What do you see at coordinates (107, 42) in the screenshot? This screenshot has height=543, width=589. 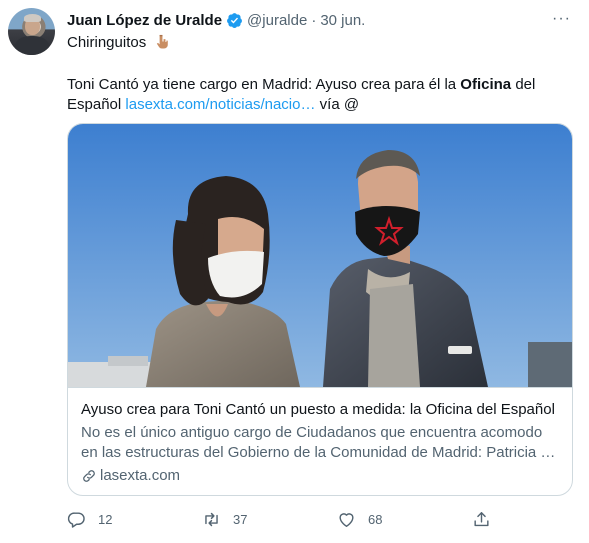 I see `tweet-text-chiringuitos: Chiringuitos` at bounding box center [107, 42].